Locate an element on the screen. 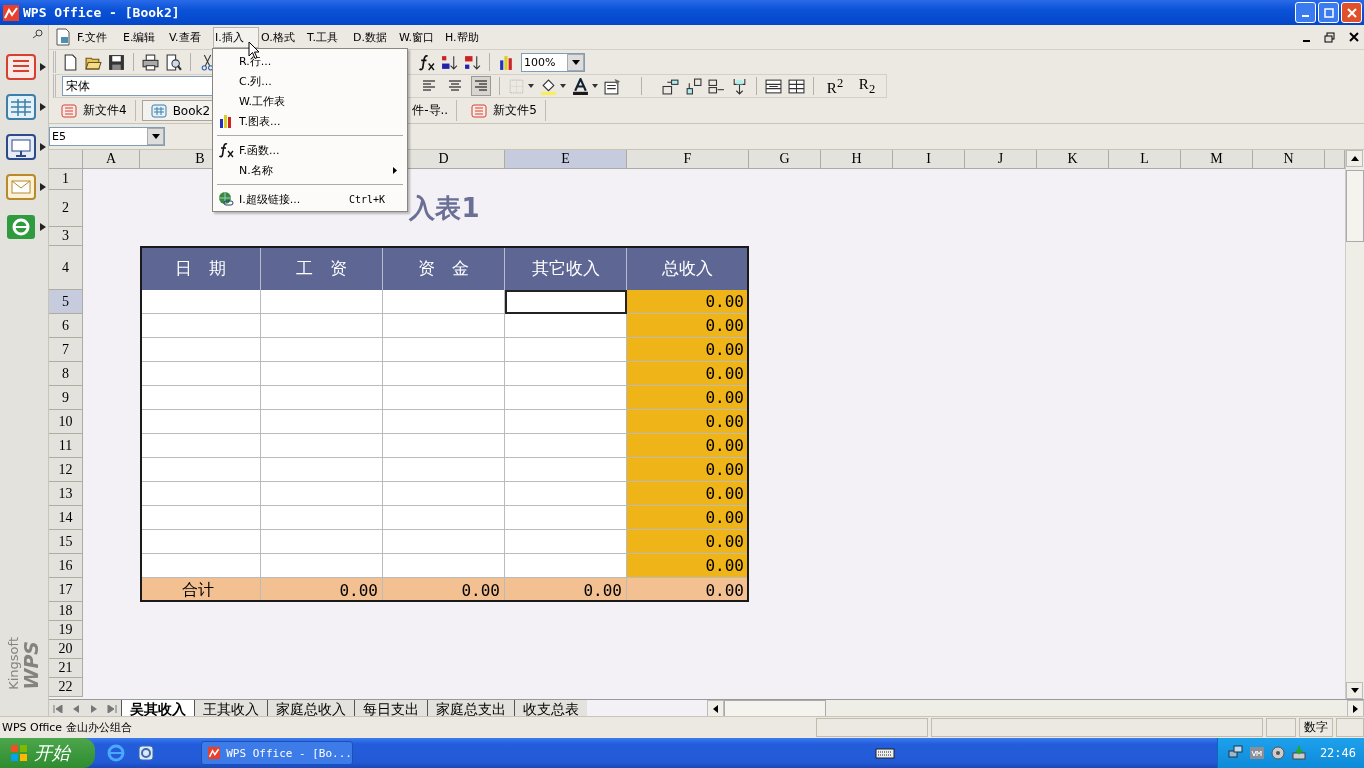  column-header: E is located at coordinates (566, 159).